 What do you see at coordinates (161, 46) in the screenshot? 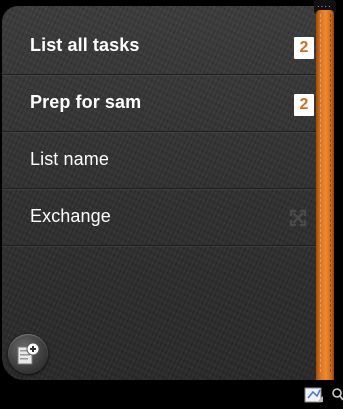
I see `list-item-all-tasks: List all tasks 2` at bounding box center [161, 46].